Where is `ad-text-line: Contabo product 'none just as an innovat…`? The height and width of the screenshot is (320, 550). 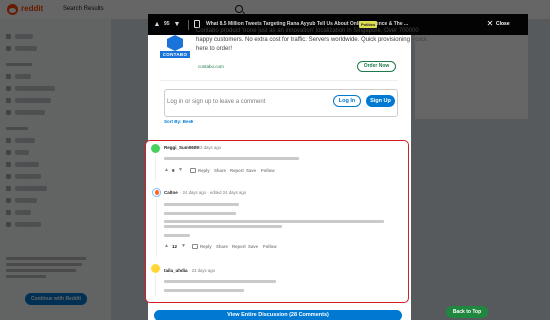
ad-text-line: Contabo product 'none just as an innovat… is located at coordinates (307, 31).